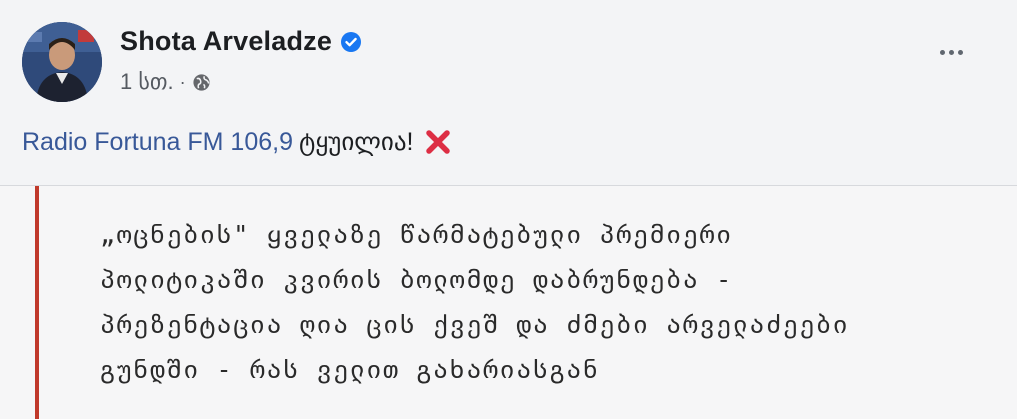 The height and width of the screenshot is (419, 1017). Describe the element at coordinates (351, 41) in the screenshot. I see `verified-badge-icon` at that location.